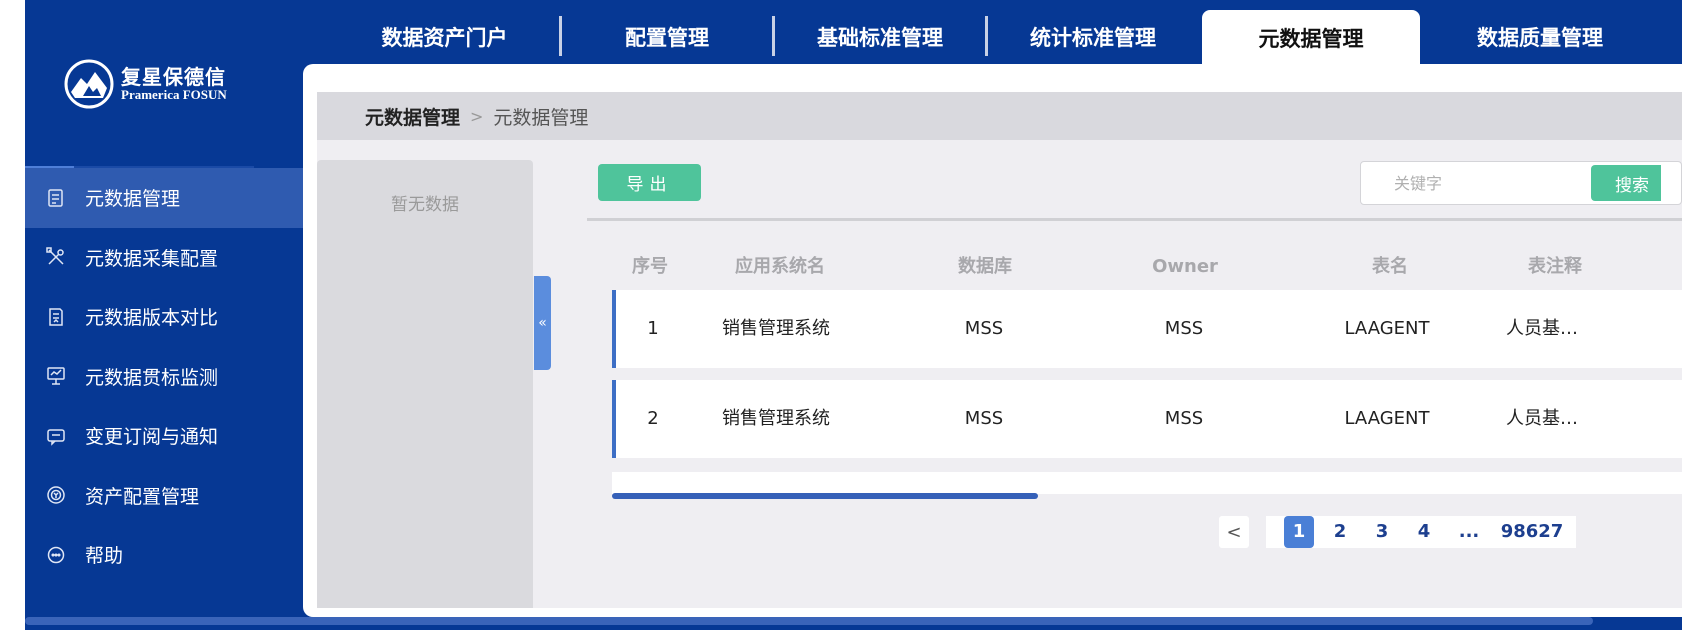 This screenshot has width=1682, height=630. I want to click on tab-statistic-standard: 统计标准管理, so click(1093, 37).